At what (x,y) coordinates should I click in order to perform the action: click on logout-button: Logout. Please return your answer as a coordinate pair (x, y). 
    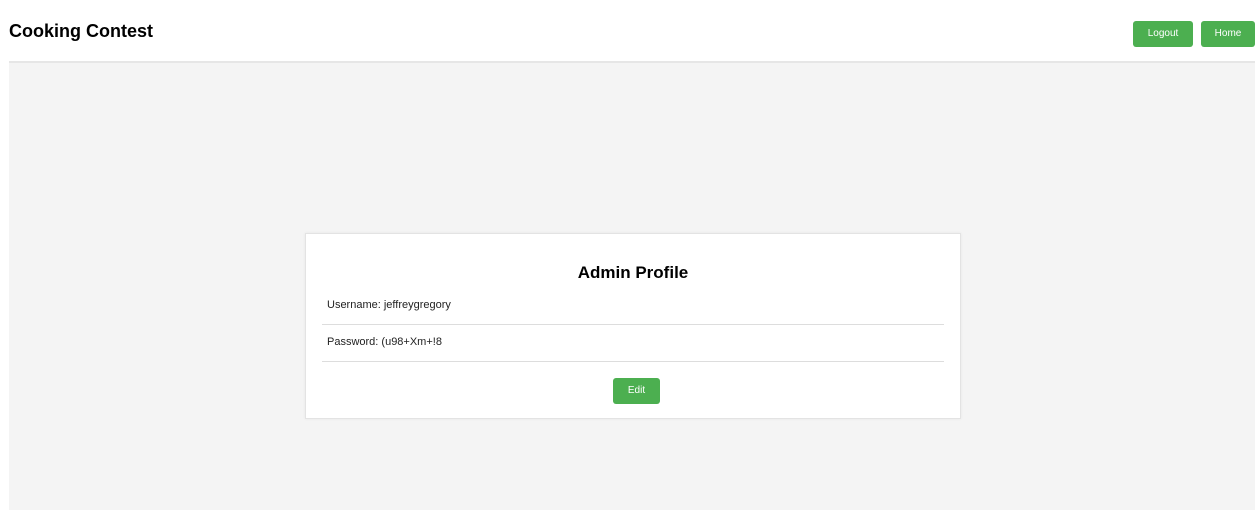
    Looking at the image, I should click on (1163, 34).